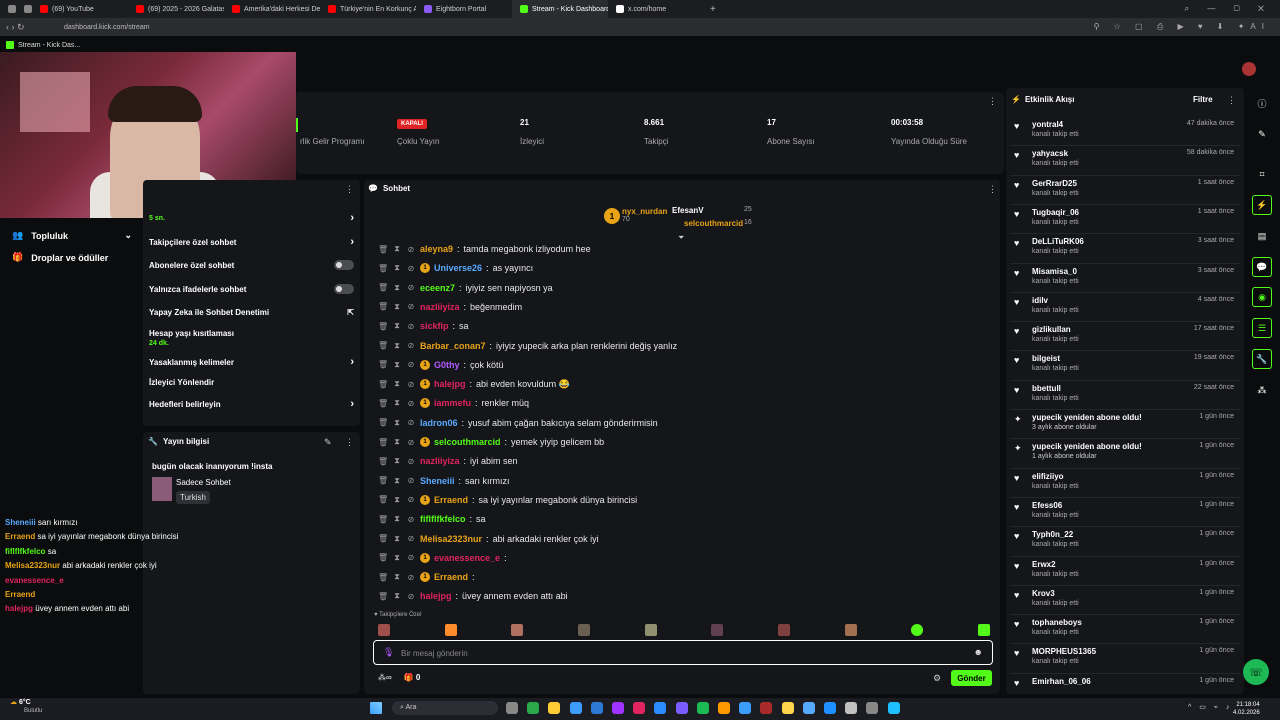 This screenshot has height=720, width=1280. I want to click on sidebar-item-community: 👥 Topluluk ⌄, so click(72, 235).